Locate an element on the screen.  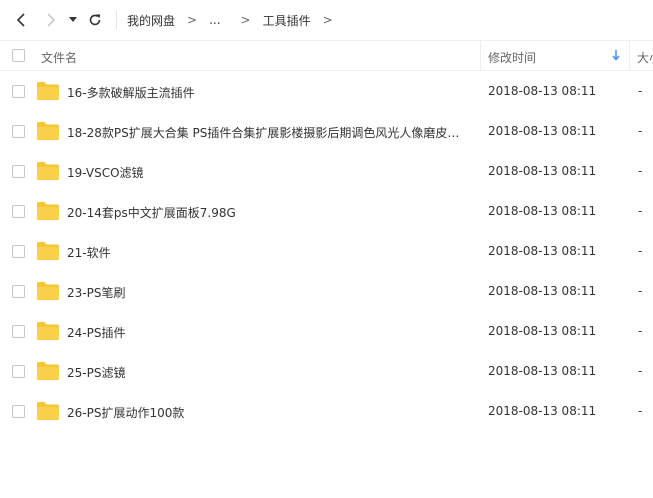
toolbar: 我的网盘 > ... > 工具插件 > is located at coordinates (326, 20).